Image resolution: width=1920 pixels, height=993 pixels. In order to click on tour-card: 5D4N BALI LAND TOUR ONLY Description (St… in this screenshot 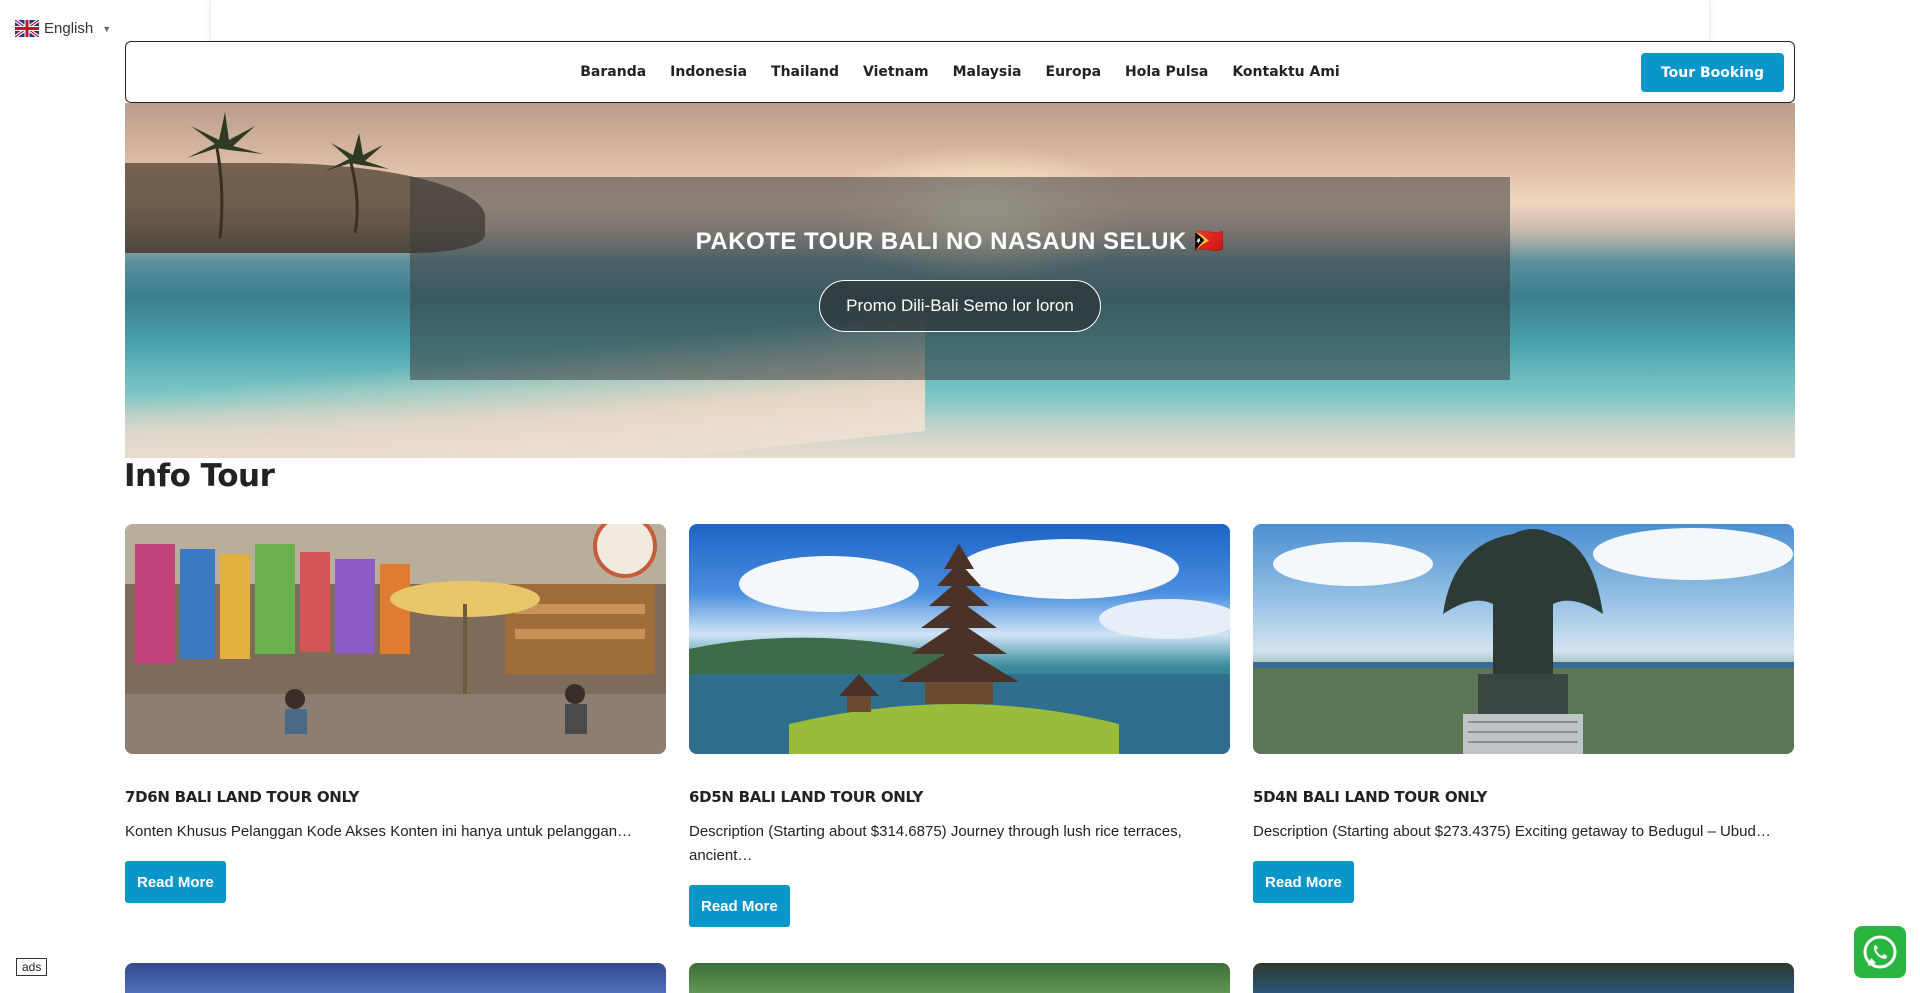, I will do `click(1523, 713)`.